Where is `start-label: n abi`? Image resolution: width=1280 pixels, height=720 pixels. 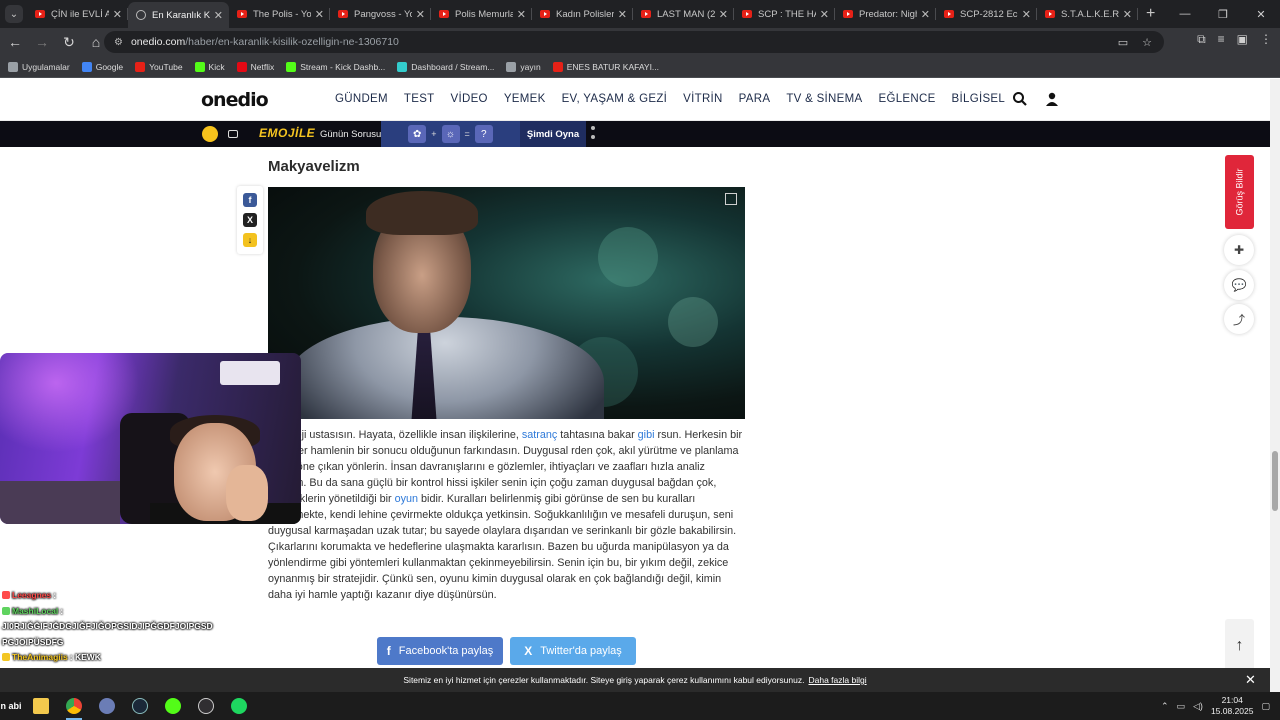 start-label: n abi is located at coordinates (11, 706).